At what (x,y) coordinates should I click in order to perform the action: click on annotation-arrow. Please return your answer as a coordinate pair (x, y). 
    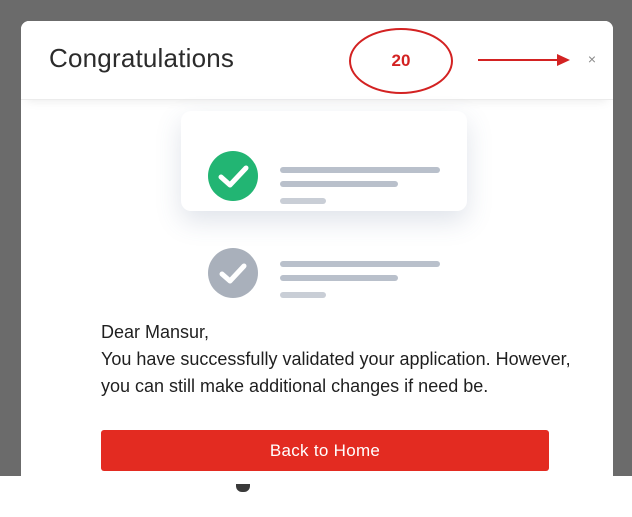
    Looking at the image, I should click on (519, 60).